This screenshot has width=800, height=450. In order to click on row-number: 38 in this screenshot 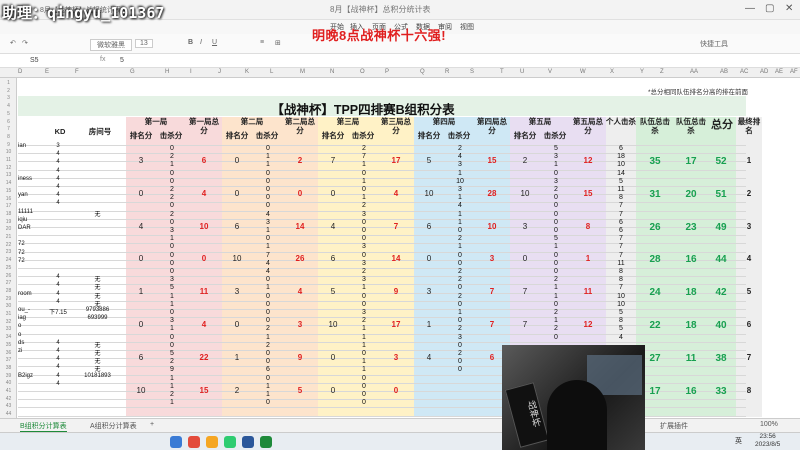, I will do `click(8, 368)`.